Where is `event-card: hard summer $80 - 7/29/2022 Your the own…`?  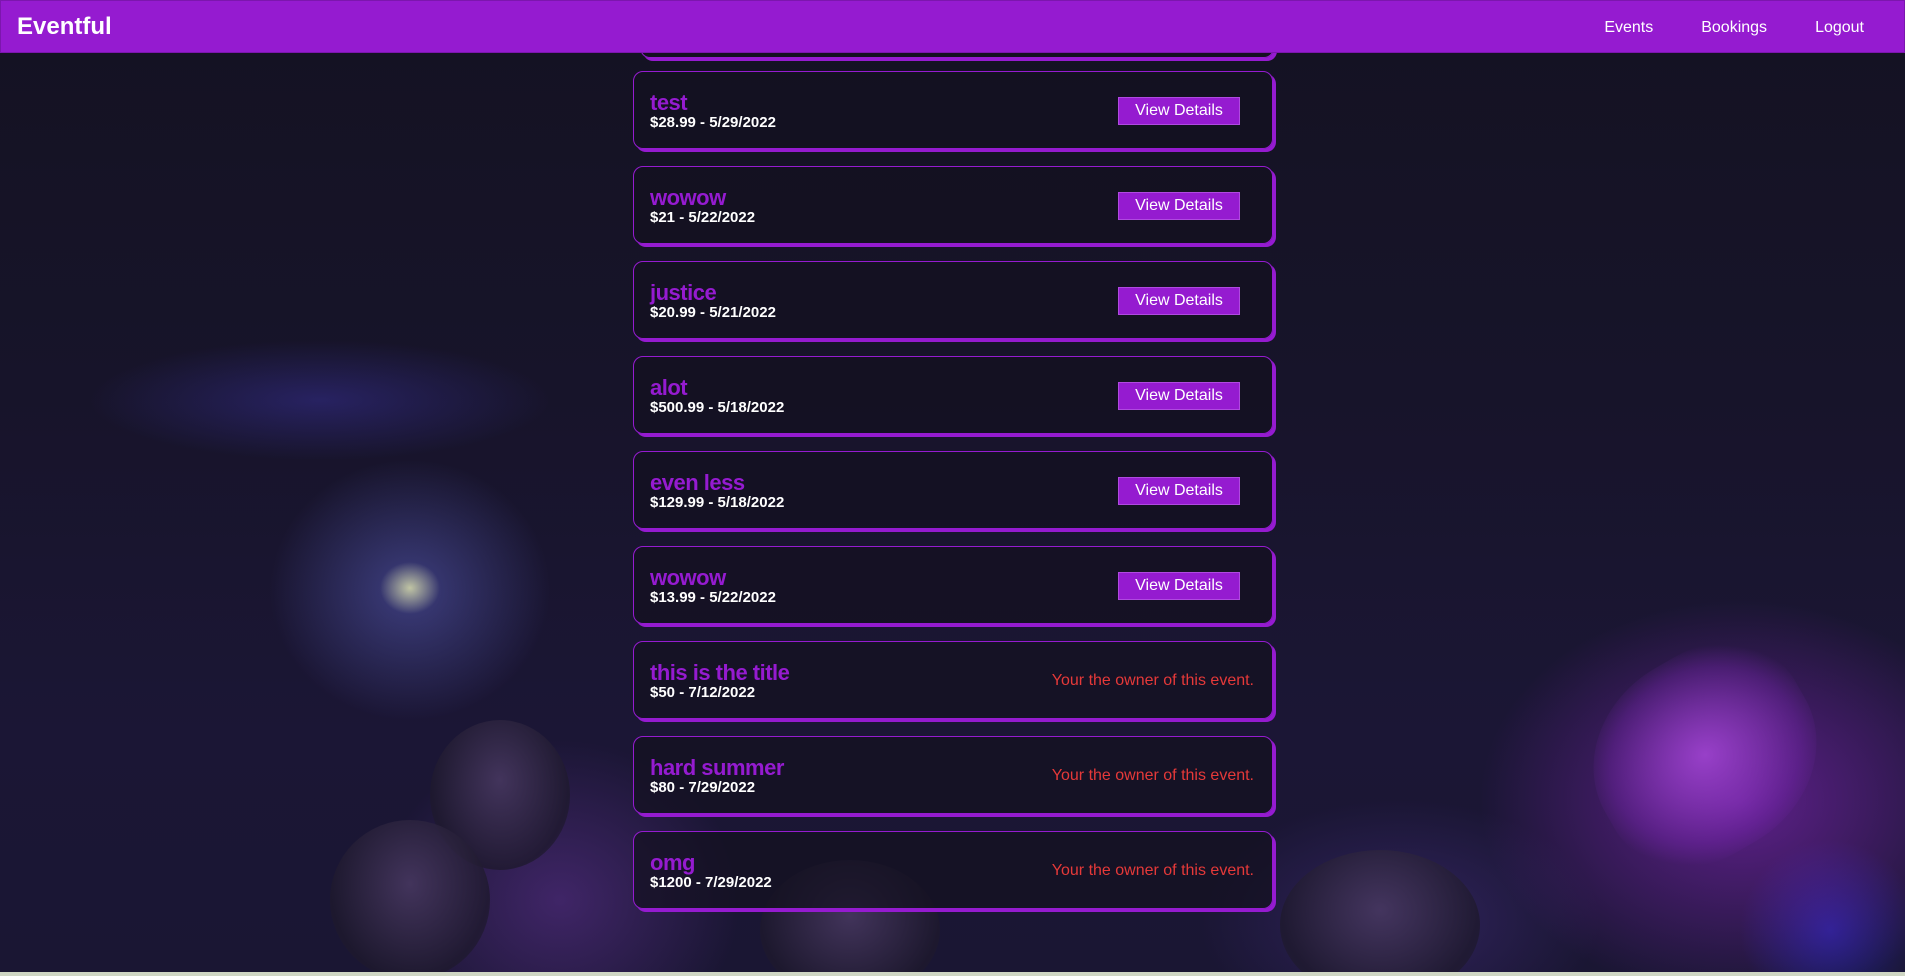 event-card: hard summer $80 - 7/29/2022 Your the own… is located at coordinates (953, 775).